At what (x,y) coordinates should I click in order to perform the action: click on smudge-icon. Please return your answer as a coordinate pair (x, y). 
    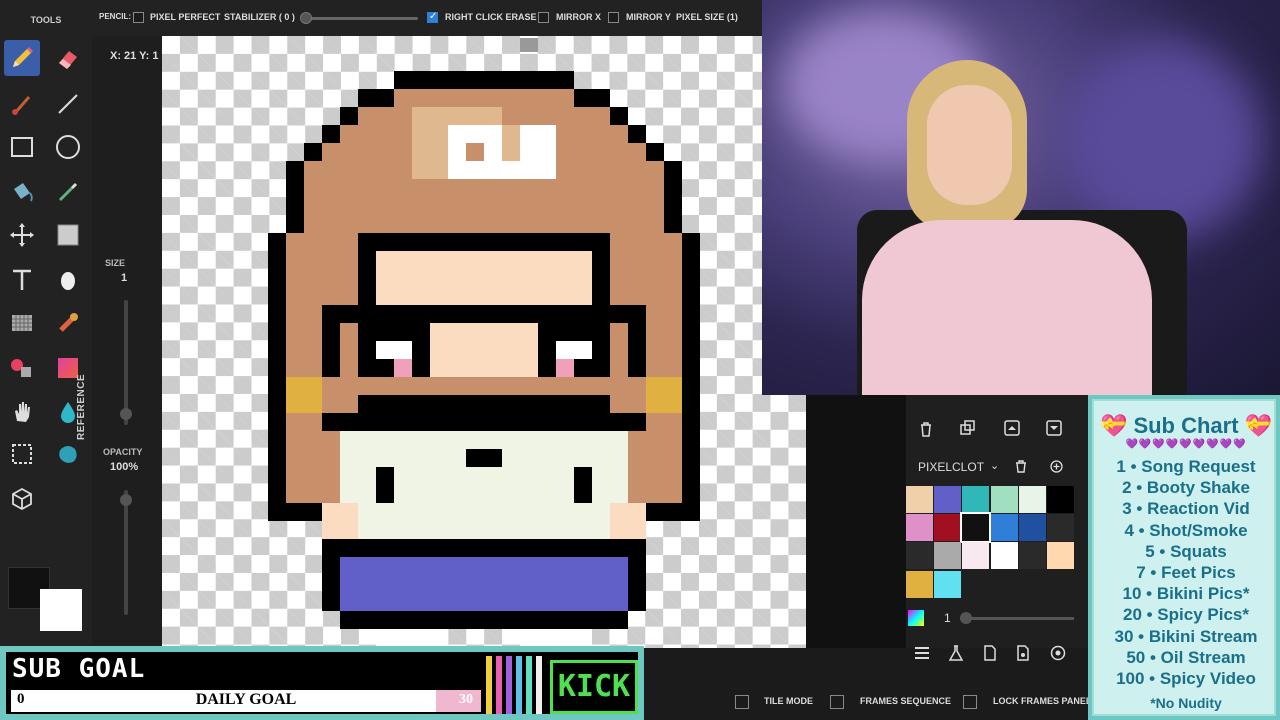
    Looking at the image, I should click on (68, 322).